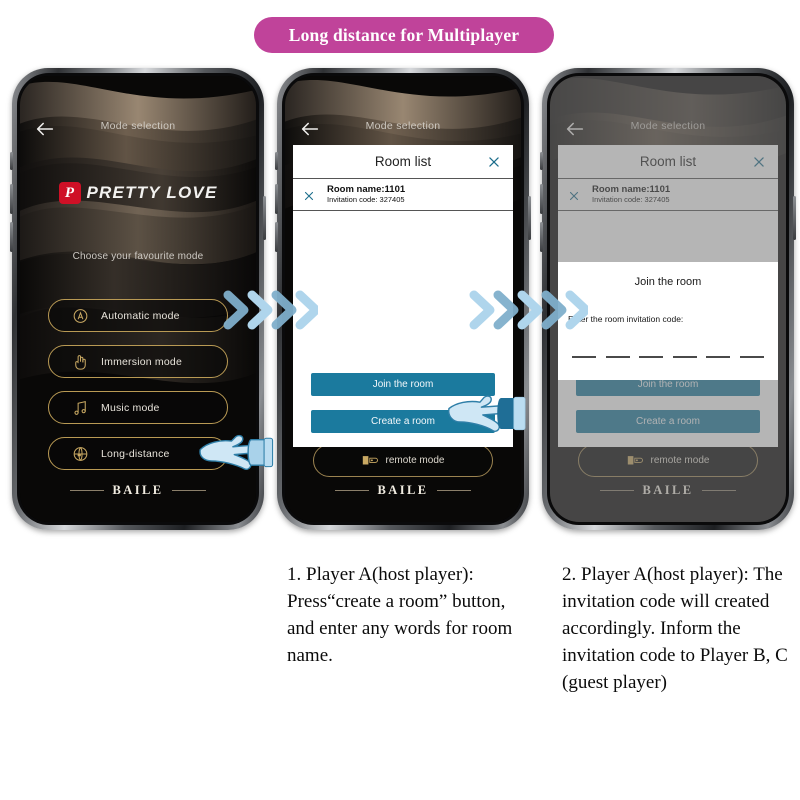 This screenshot has height=800, width=800. I want to click on choose-mode-prompt: Choose your favourite mode, so click(138, 256).